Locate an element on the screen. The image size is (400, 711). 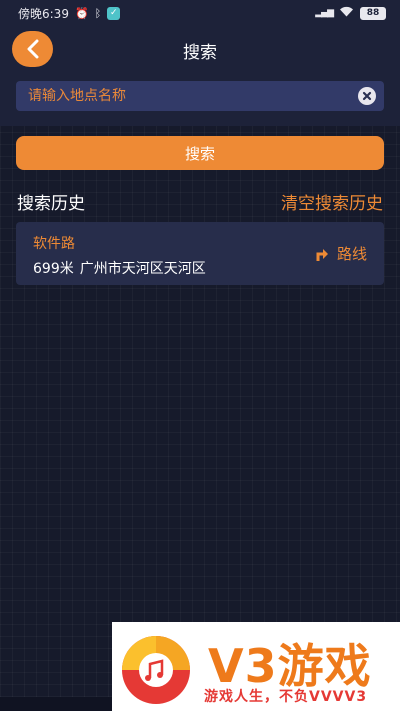
battery-icon: 88 is located at coordinates (373, 13).